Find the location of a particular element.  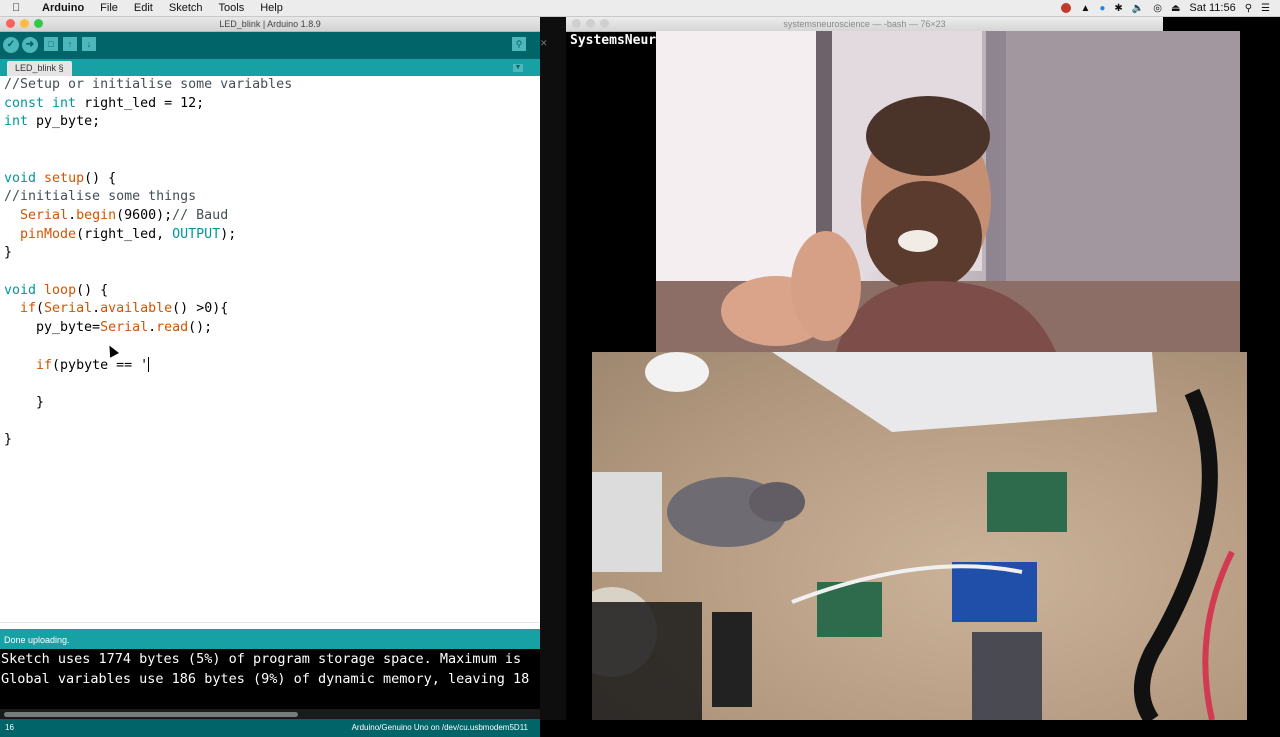

code-token: py_byte= is located at coordinates (52, 328).